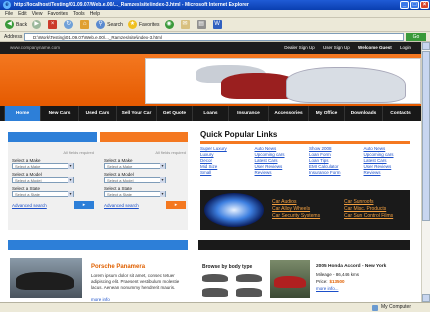 This screenshot has height=312, width=430. Describe the element at coordinates (249, 292) in the screenshot. I see `wagon-body-icon` at that location.